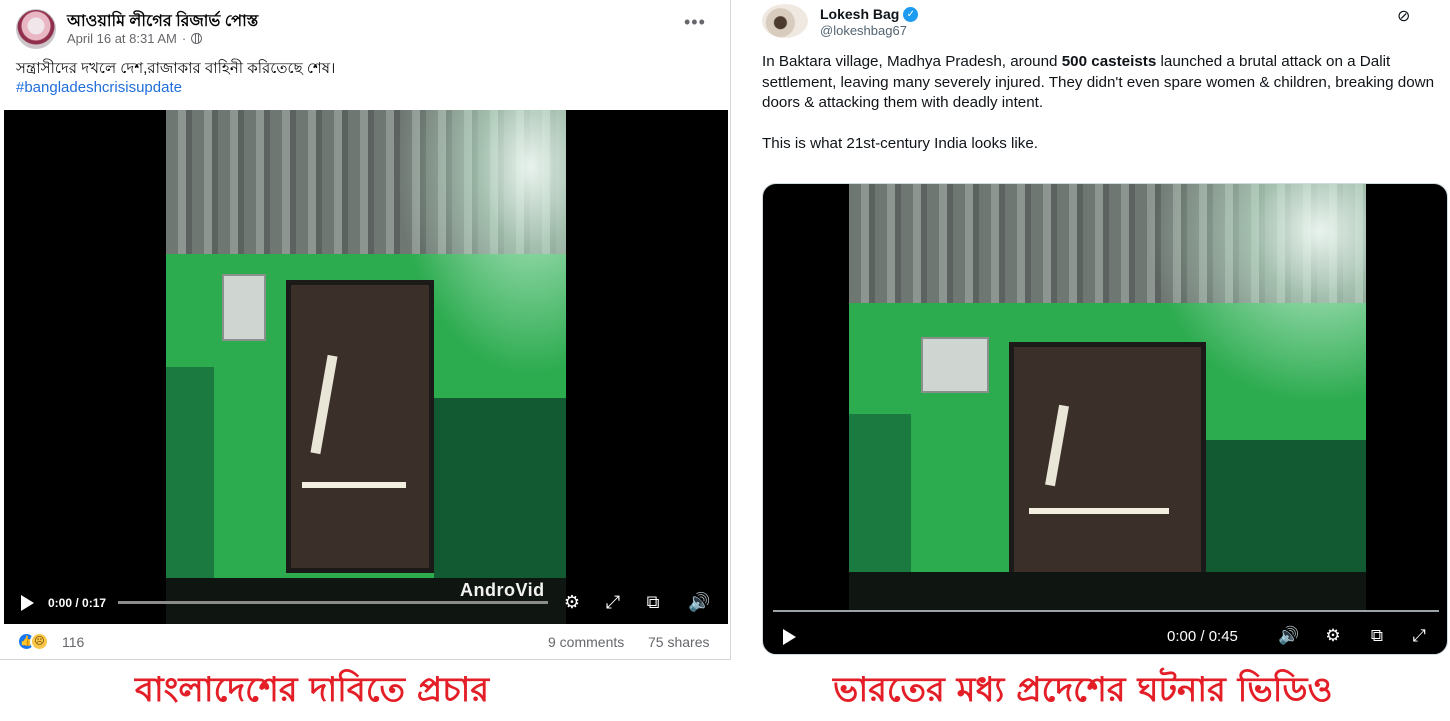 This screenshot has width=1450, height=721. Describe the element at coordinates (863, 30) in the screenshot. I see `user-handle: @lokeshbag67` at that location.